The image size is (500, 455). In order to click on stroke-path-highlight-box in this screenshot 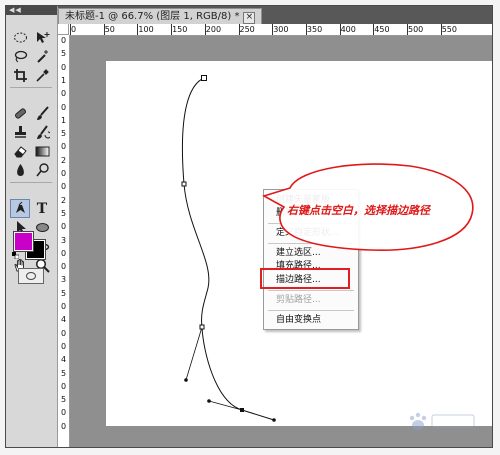, I will do `click(305, 278)`.